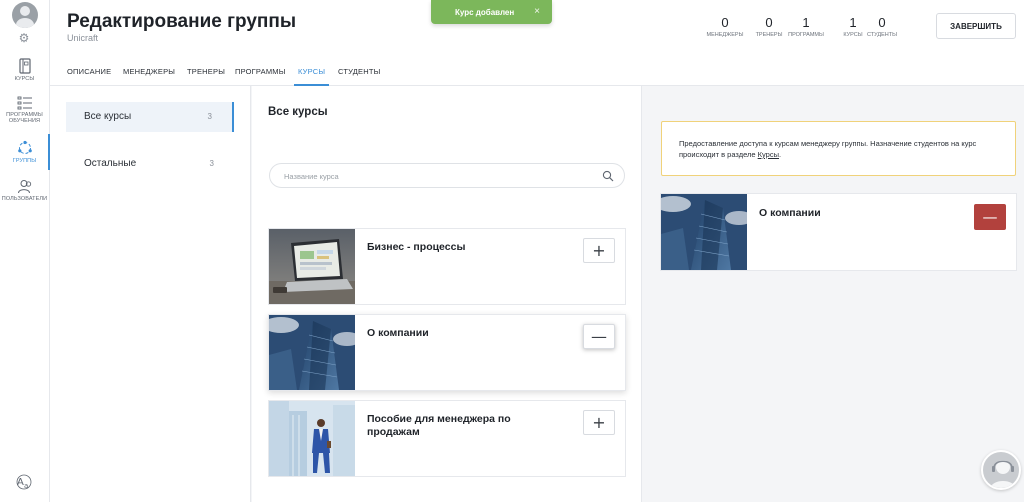  I want to click on tab-courses: КУРСЫ, so click(311, 74).